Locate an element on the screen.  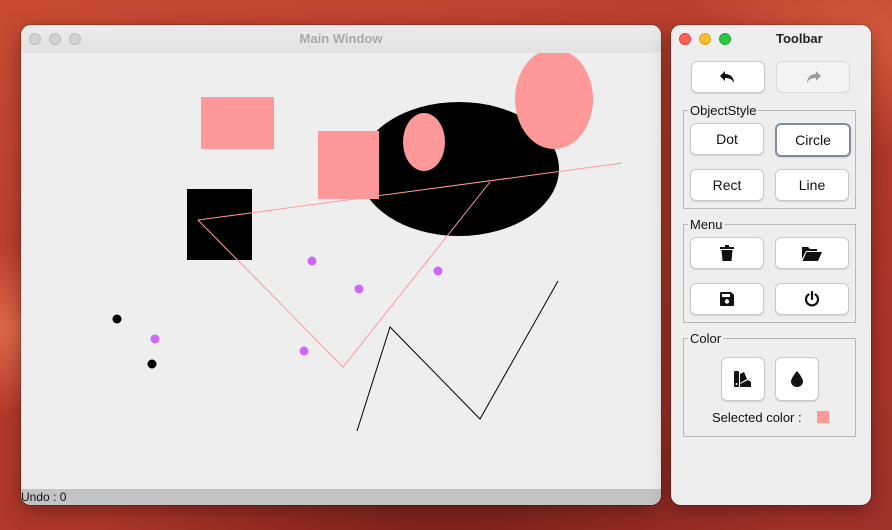
selected-color-label: Selected color : is located at coordinates (757, 417).